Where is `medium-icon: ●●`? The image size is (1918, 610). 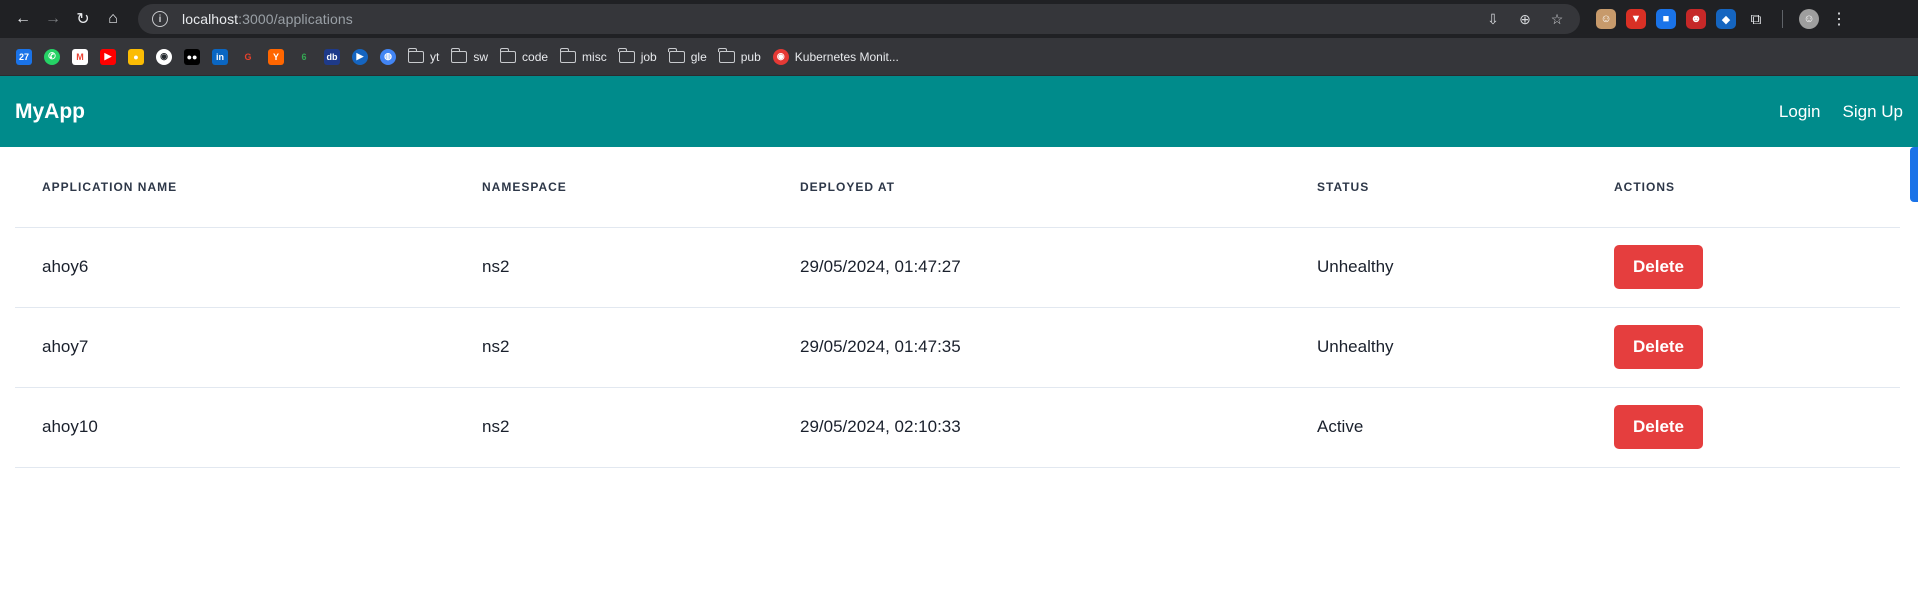
medium-icon: ●● is located at coordinates (192, 56).